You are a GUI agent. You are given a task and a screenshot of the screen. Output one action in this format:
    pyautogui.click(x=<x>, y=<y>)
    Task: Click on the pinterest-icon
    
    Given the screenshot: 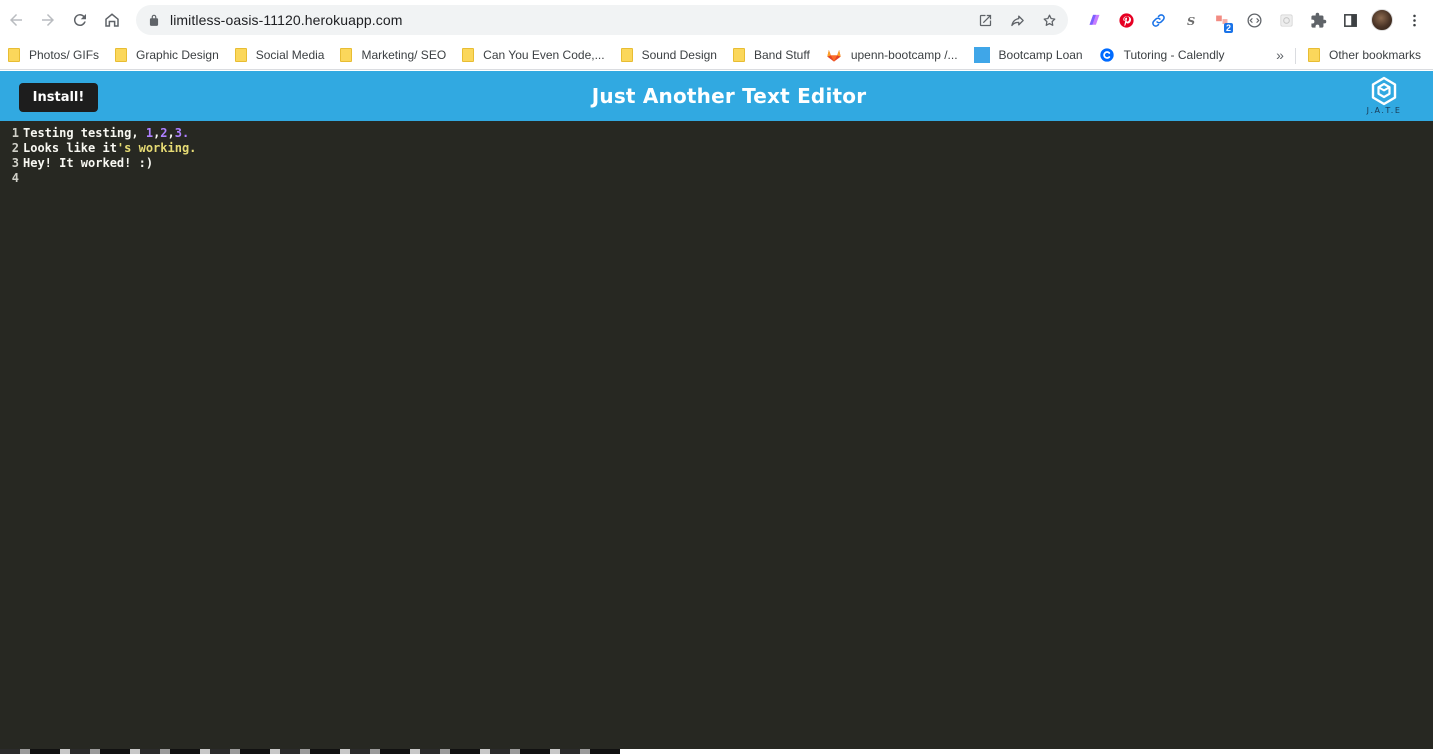 What is the action you would take?
    pyautogui.click(x=1126, y=20)
    